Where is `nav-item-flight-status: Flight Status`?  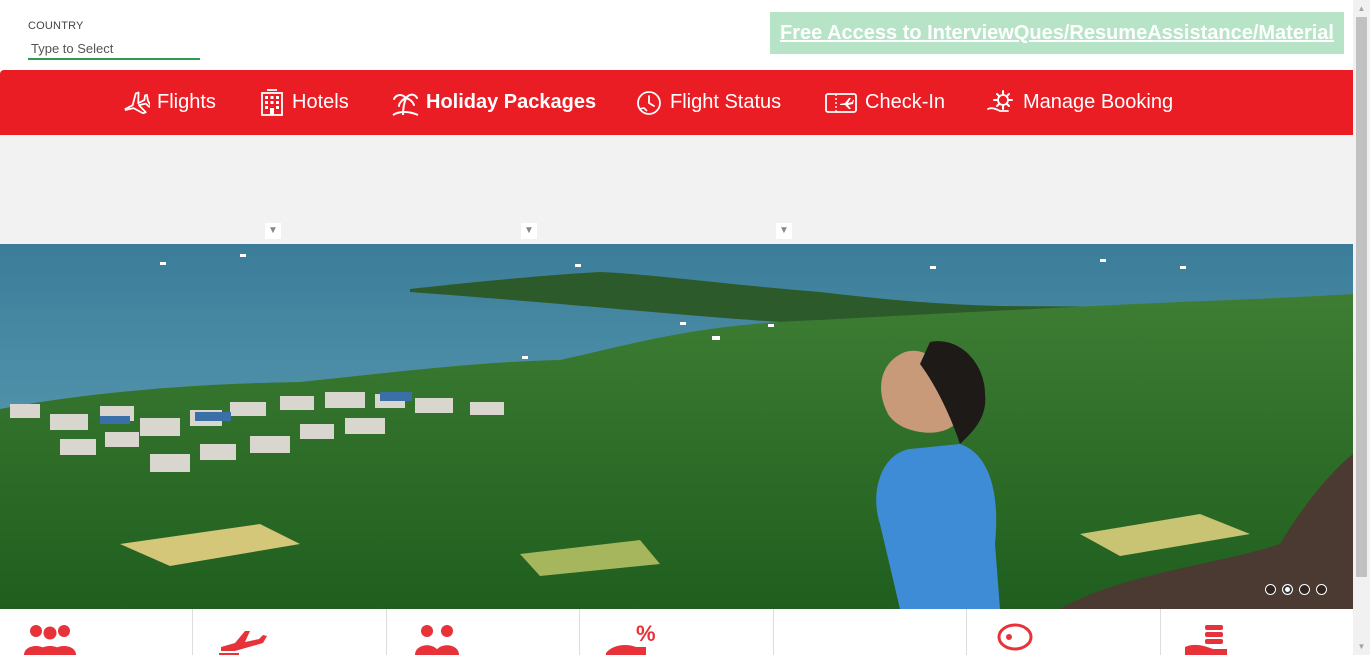
nav-item-flight-status: Flight Status is located at coordinates (708, 102).